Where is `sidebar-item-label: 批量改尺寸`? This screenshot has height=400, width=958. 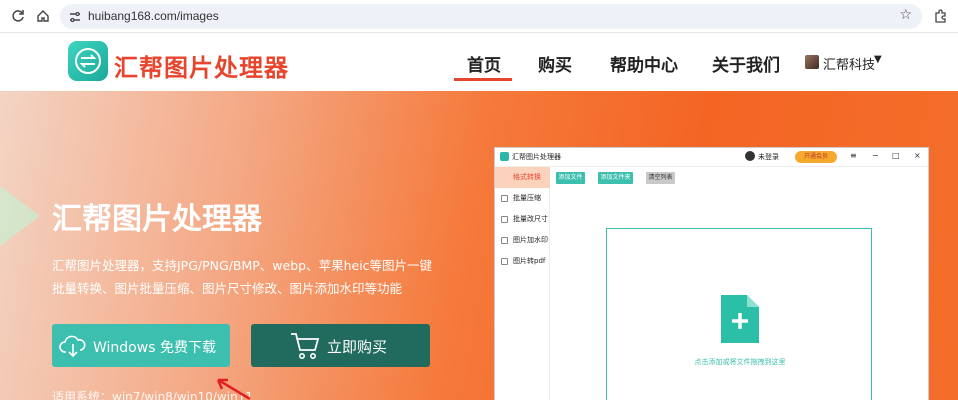 sidebar-item-label: 批量改尺寸 is located at coordinates (530, 219).